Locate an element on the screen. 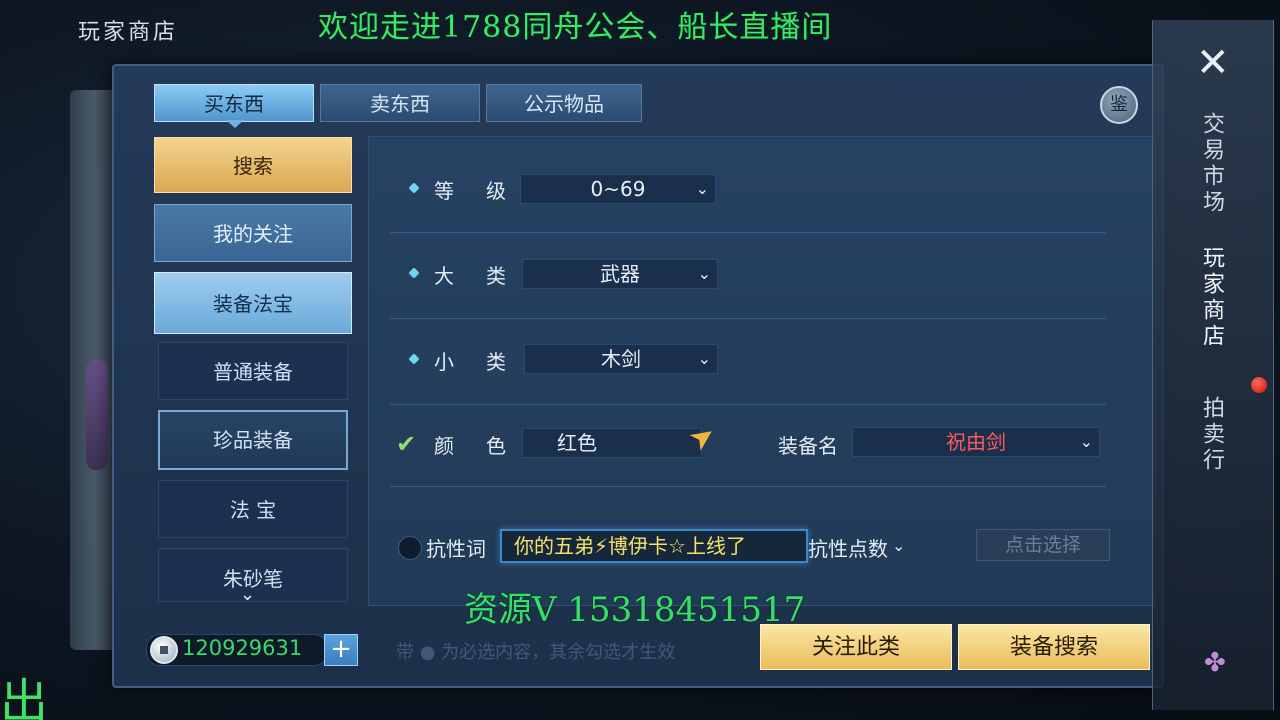 The width and height of the screenshot is (1280, 720). equip-name-value: 祝由剑 is located at coordinates (976, 442).